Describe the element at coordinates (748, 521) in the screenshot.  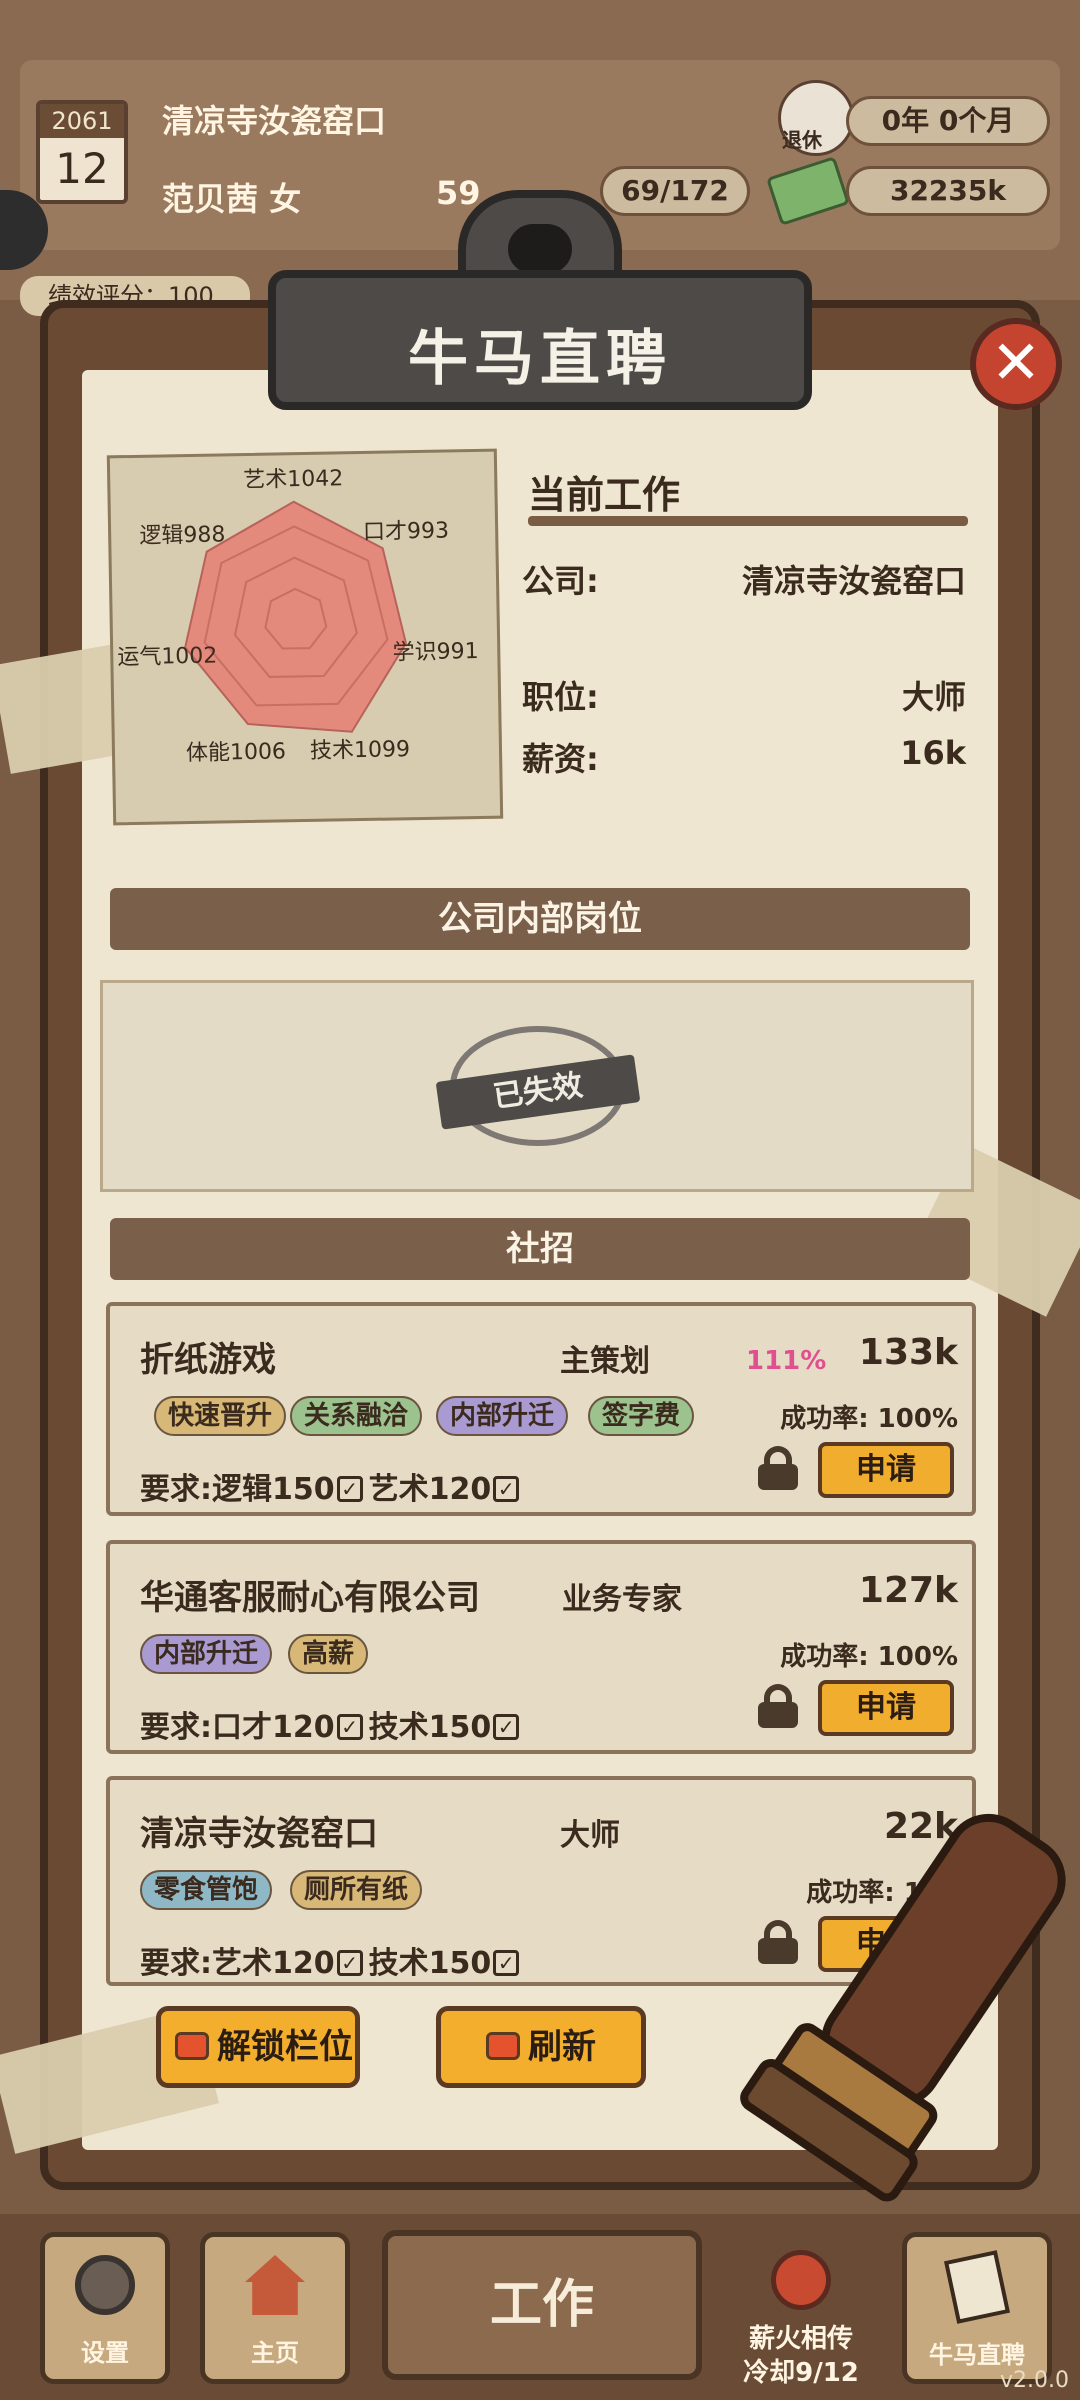
I see `heading-underline` at that location.